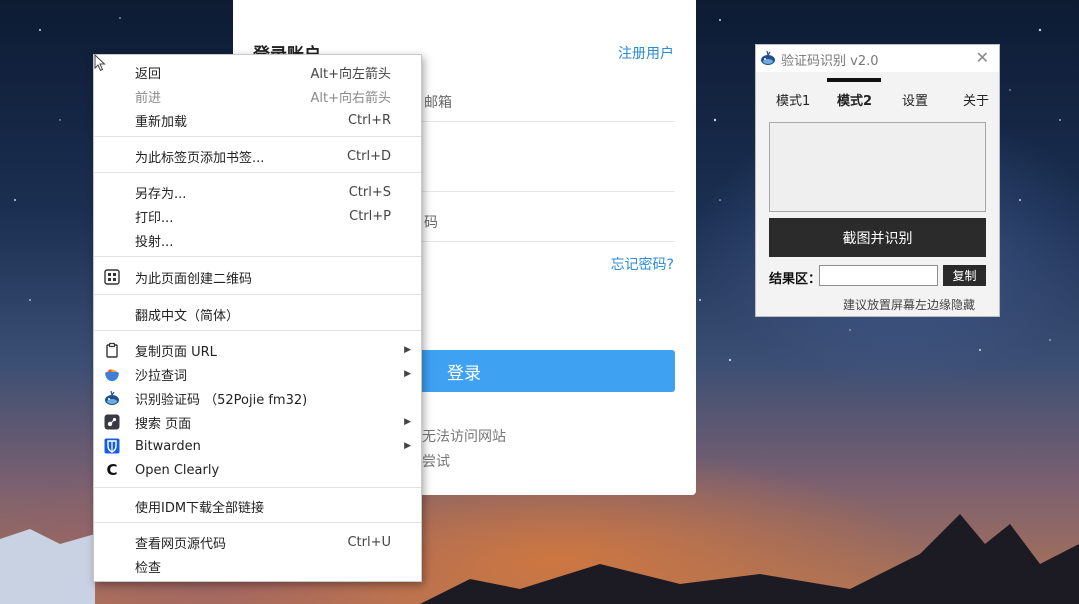  I want to click on copy-button-label: 复制, so click(964, 276).